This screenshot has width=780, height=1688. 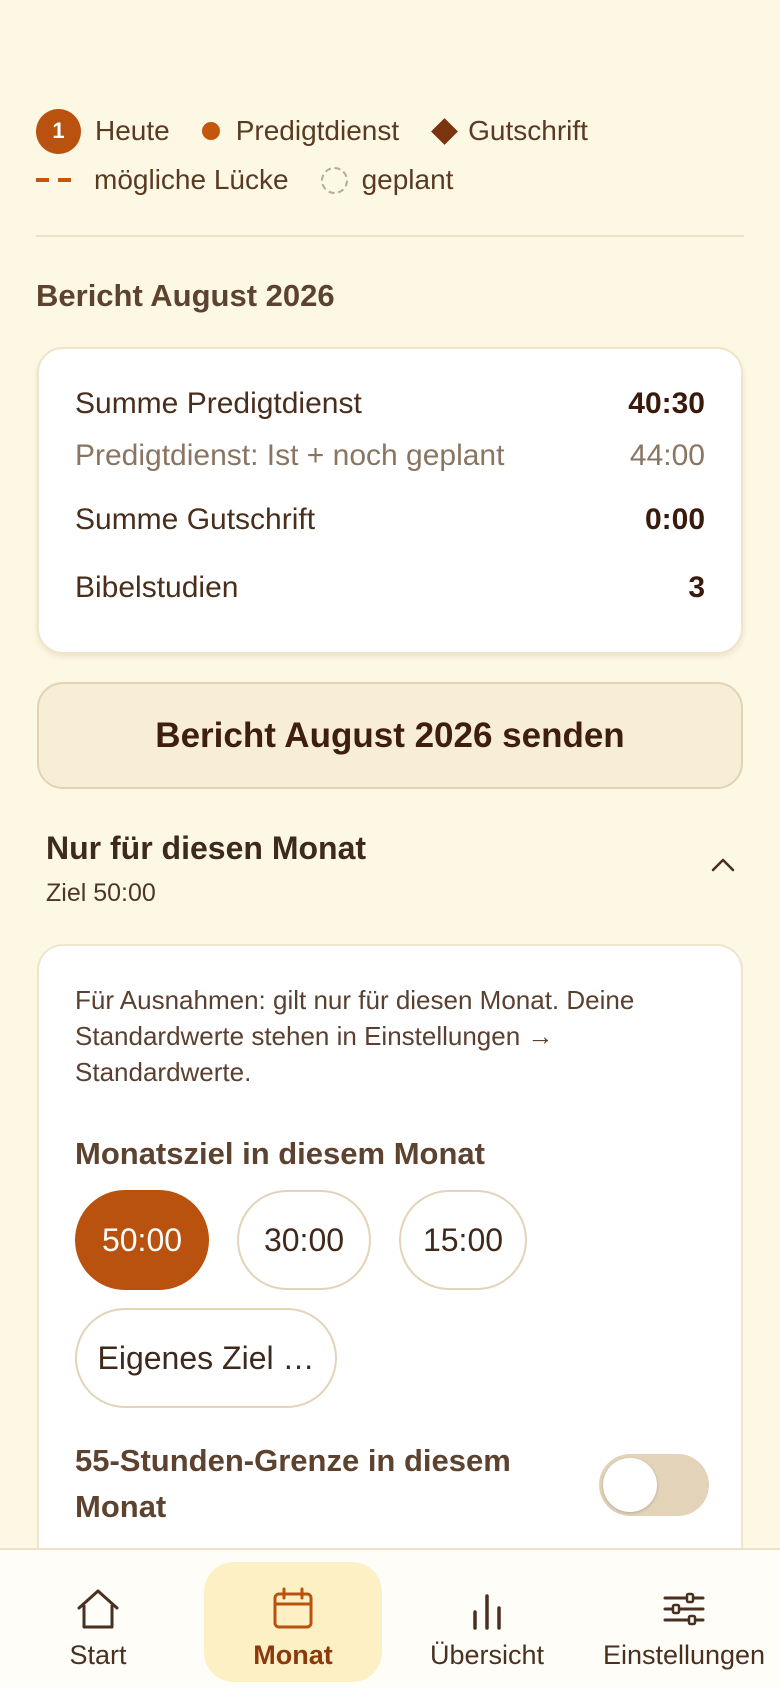 I want to click on legend-today: 1 Heute, so click(x=103, y=131).